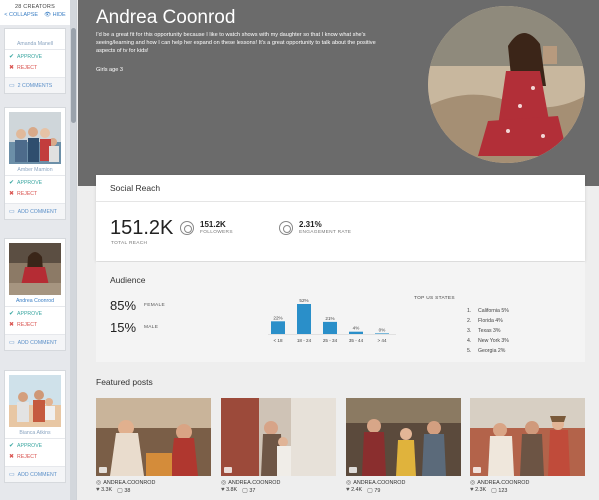  I want to click on post-comments: 123, so click(503, 491).